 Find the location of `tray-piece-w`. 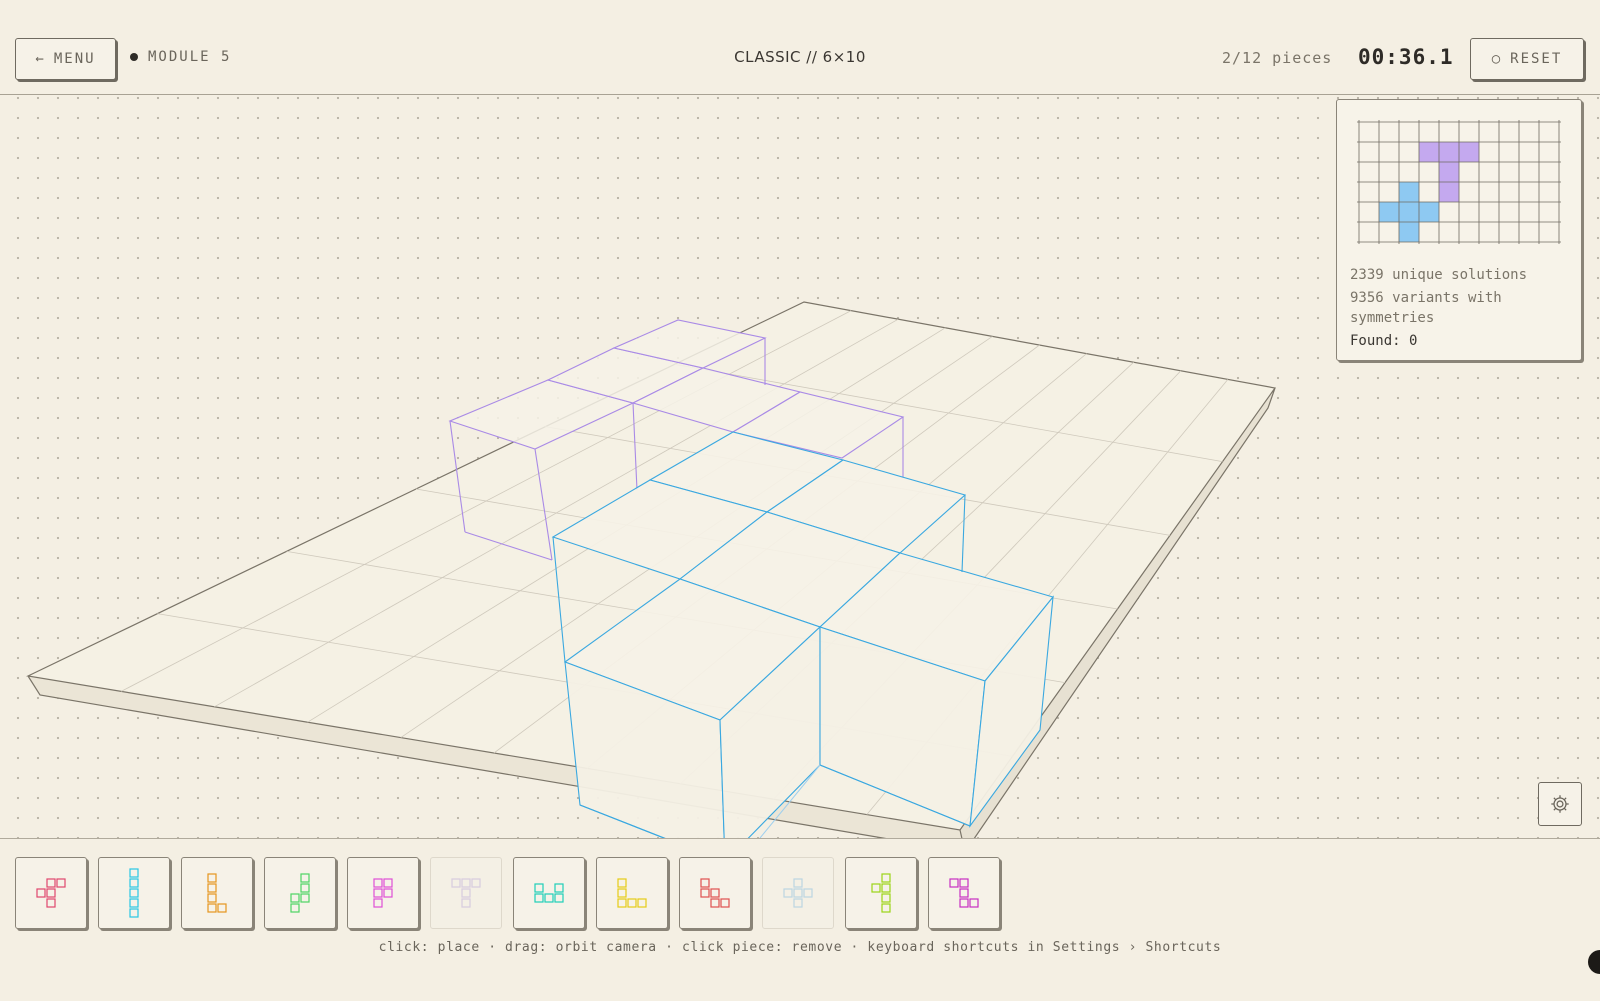

tray-piece-w is located at coordinates (715, 893).